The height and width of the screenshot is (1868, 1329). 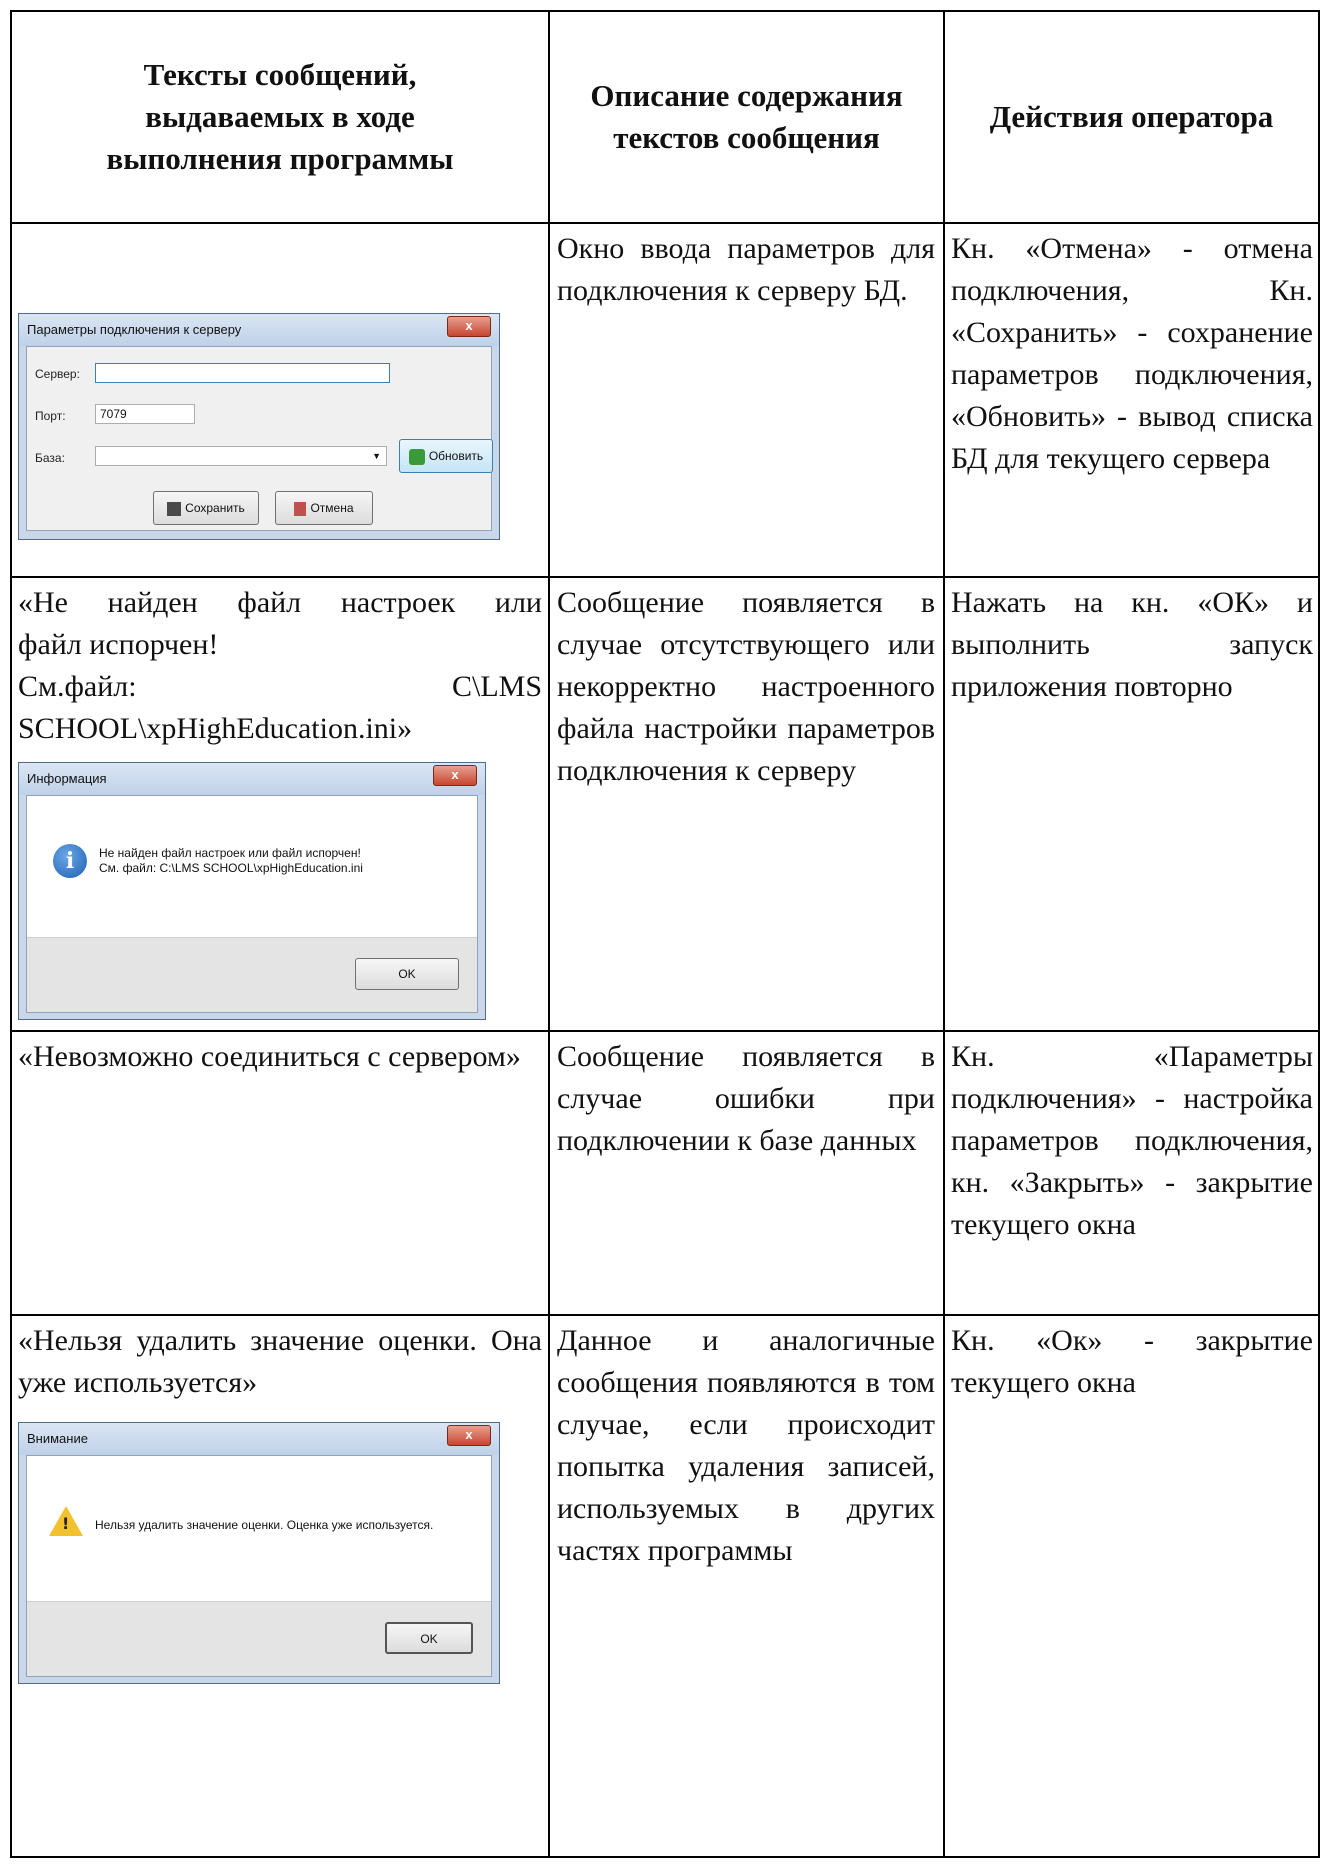 I want to click on table-border-left, so click(x=11, y=934).